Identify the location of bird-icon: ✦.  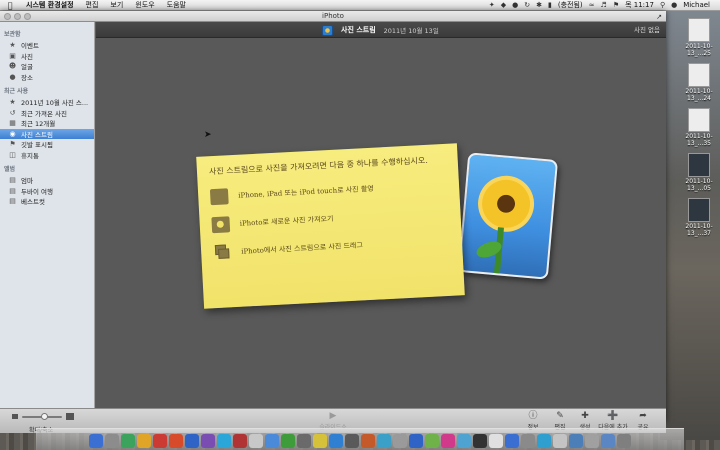
(492, 5).